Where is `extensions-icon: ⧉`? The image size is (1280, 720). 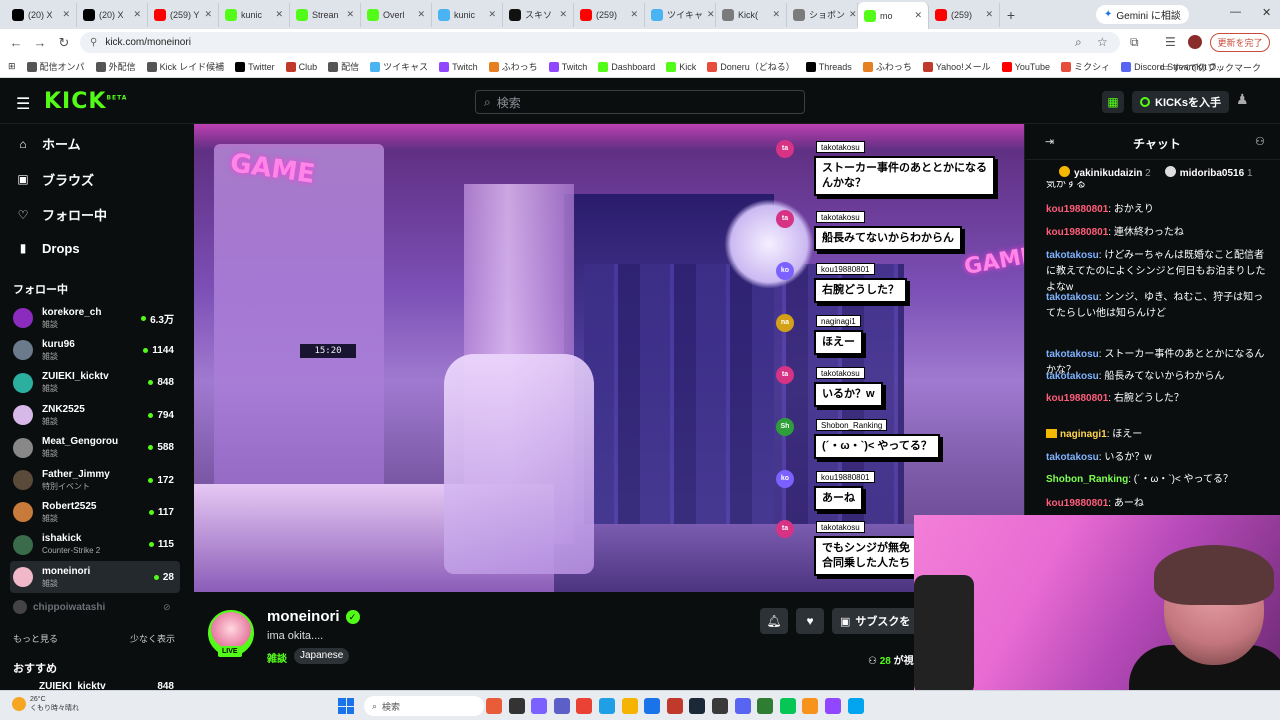 extensions-icon: ⧉ is located at coordinates (1134, 42).